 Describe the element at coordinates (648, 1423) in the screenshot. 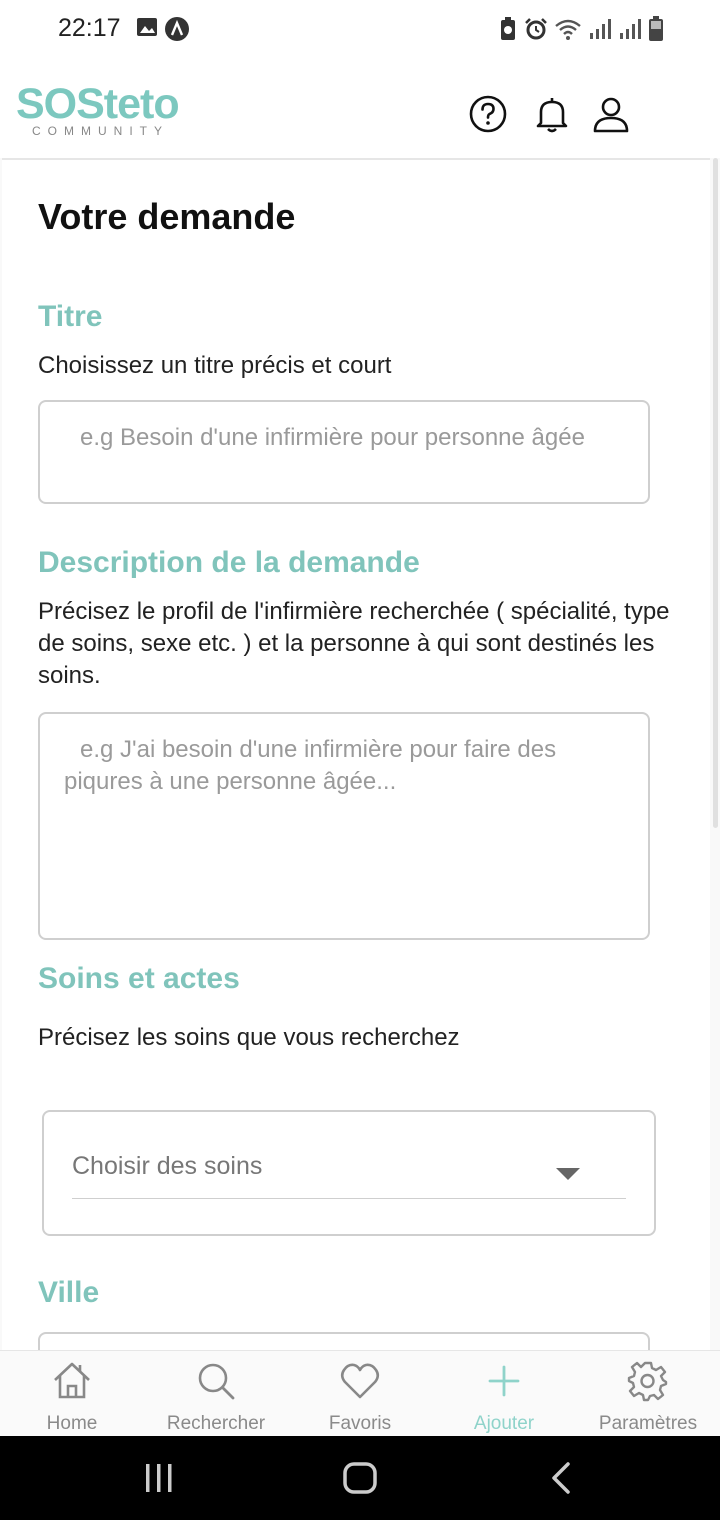

I see `nav-settings-label: Paramètres` at that location.